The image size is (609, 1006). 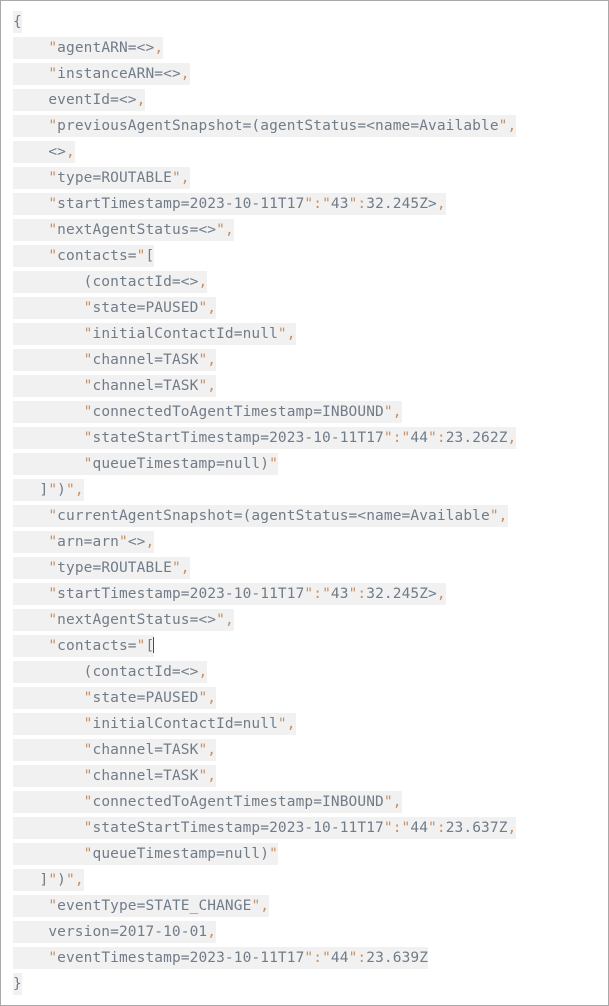 What do you see at coordinates (154, 645) in the screenshot?
I see `text-cursor` at bounding box center [154, 645].